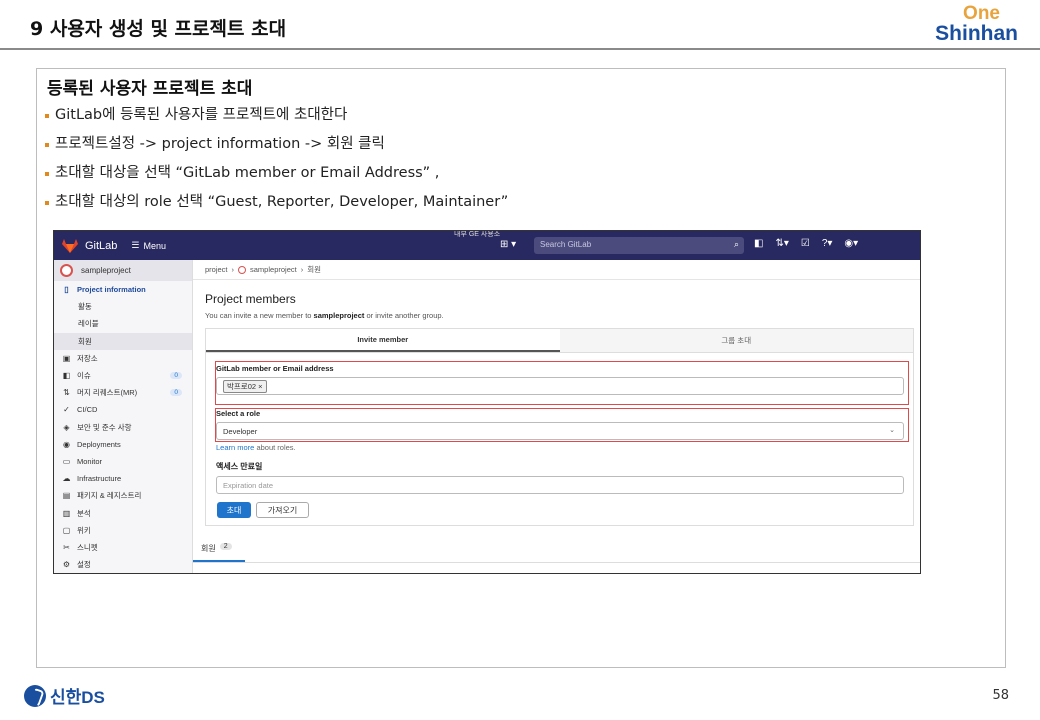 The width and height of the screenshot is (1040, 720). Describe the element at coordinates (123, 530) in the screenshot. I see `sidebar-item: ▢ 위키` at that location.